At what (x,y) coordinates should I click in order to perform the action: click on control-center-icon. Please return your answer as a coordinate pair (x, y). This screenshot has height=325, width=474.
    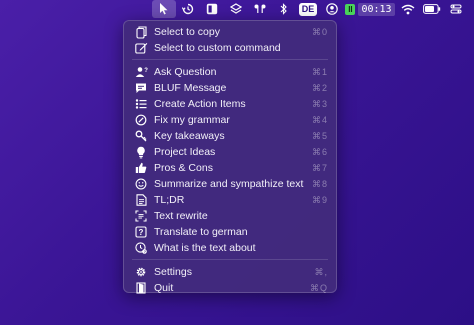
    Looking at the image, I should click on (456, 9).